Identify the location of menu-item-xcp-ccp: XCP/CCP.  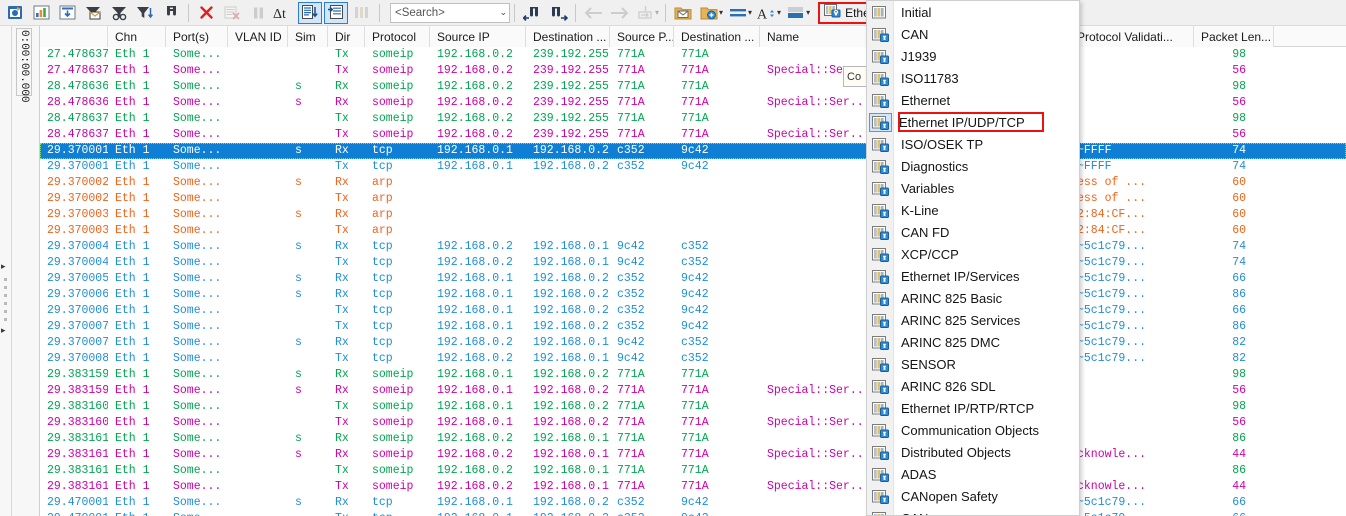
(973, 254).